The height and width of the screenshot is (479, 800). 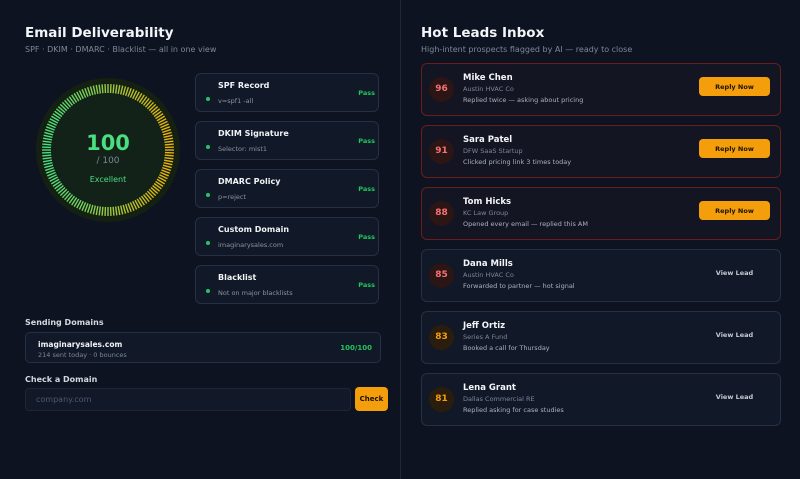 What do you see at coordinates (82, 355) in the screenshot?
I see `domain-stats: 214 sent today · 0 bounces` at bounding box center [82, 355].